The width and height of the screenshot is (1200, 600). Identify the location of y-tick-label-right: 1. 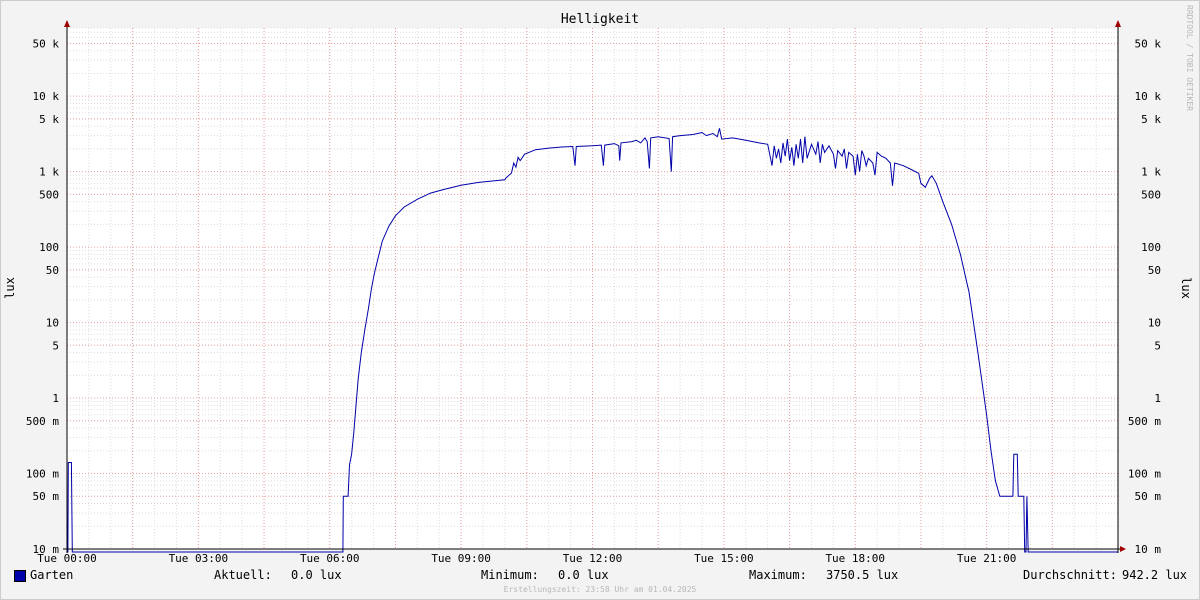
(1157, 398).